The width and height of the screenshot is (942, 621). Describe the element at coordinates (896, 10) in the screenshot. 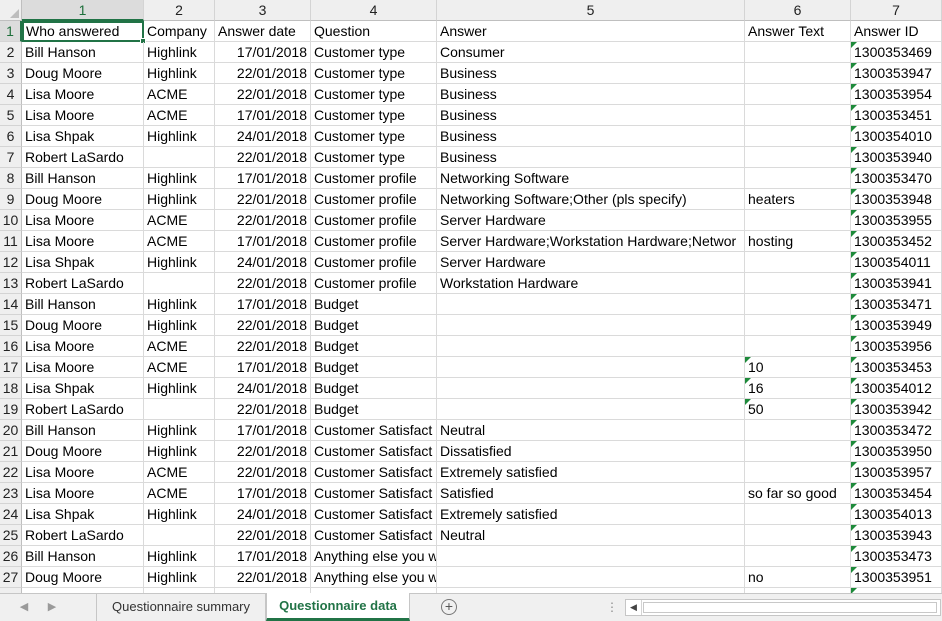

I see `column-header-7: 7` at that location.